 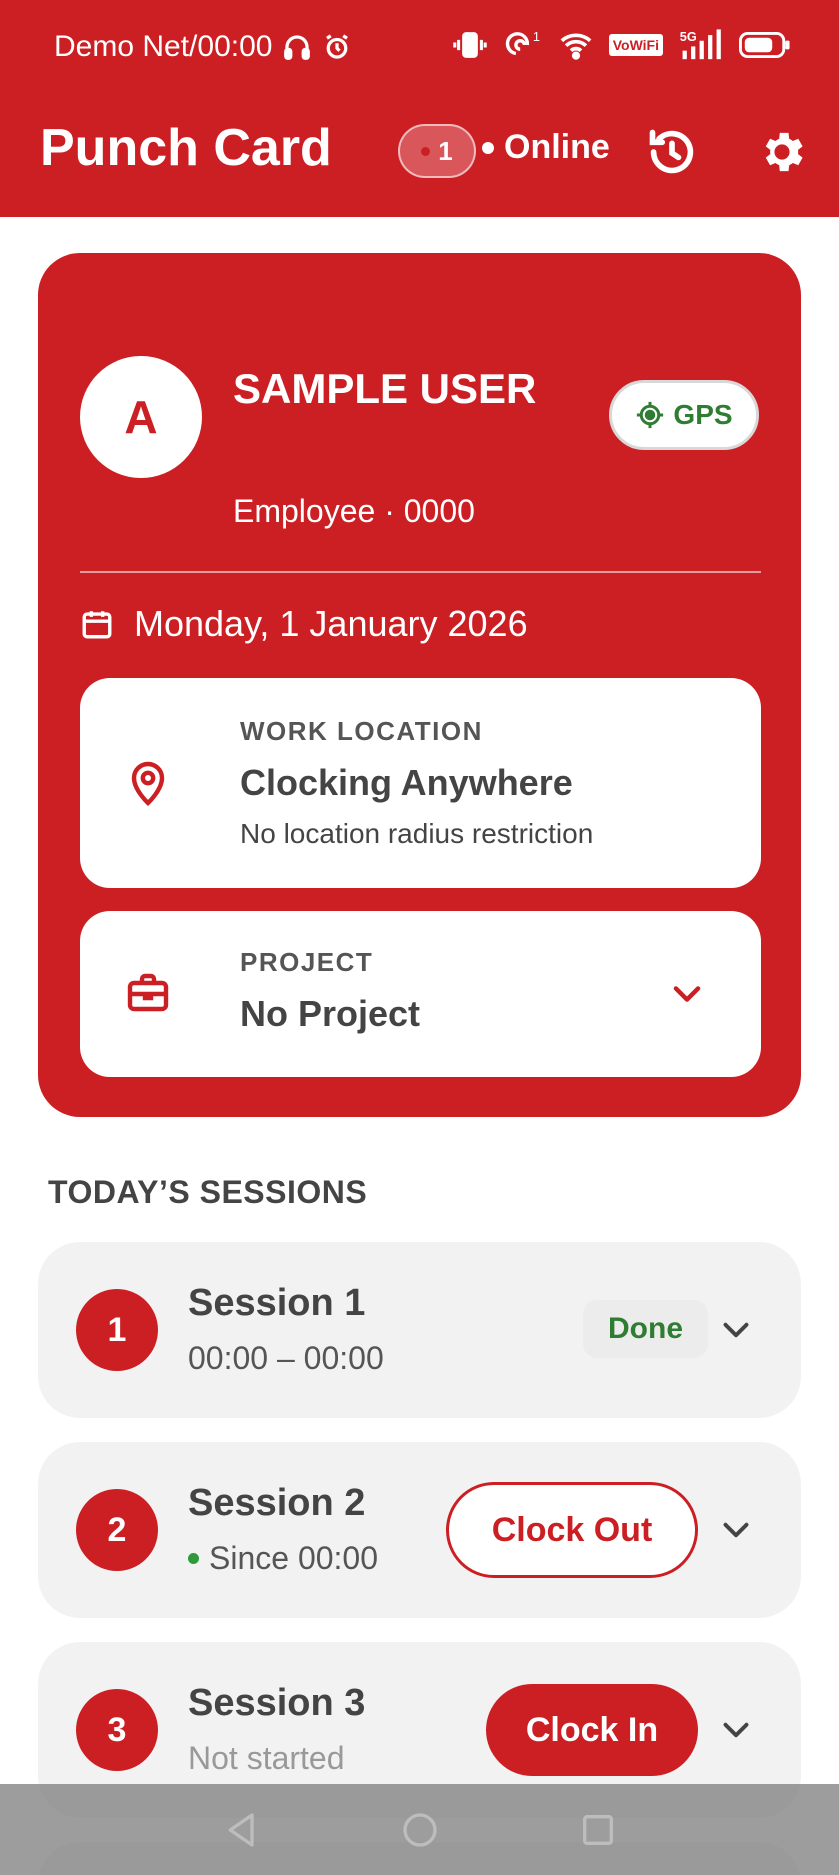 What do you see at coordinates (141, 417) in the screenshot?
I see `avatar: A` at bounding box center [141, 417].